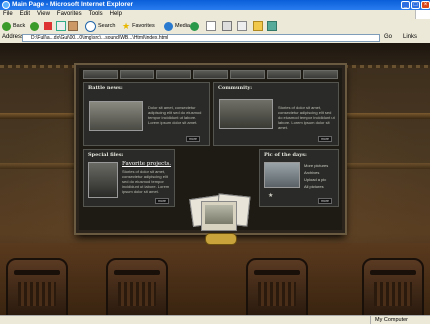 The width and height of the screenshot is (430, 324). I want to click on refresh-button, so click(62, 26).